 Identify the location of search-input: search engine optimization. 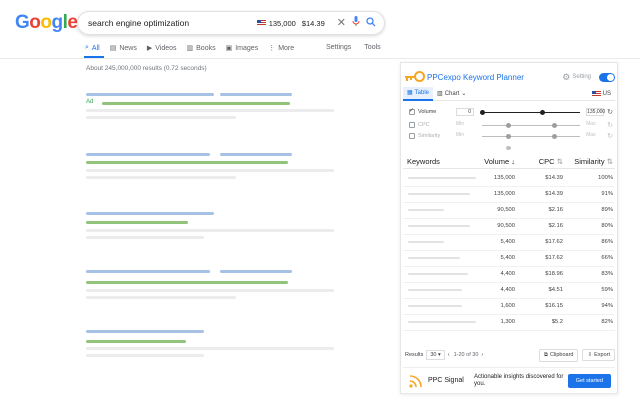
(172, 23).